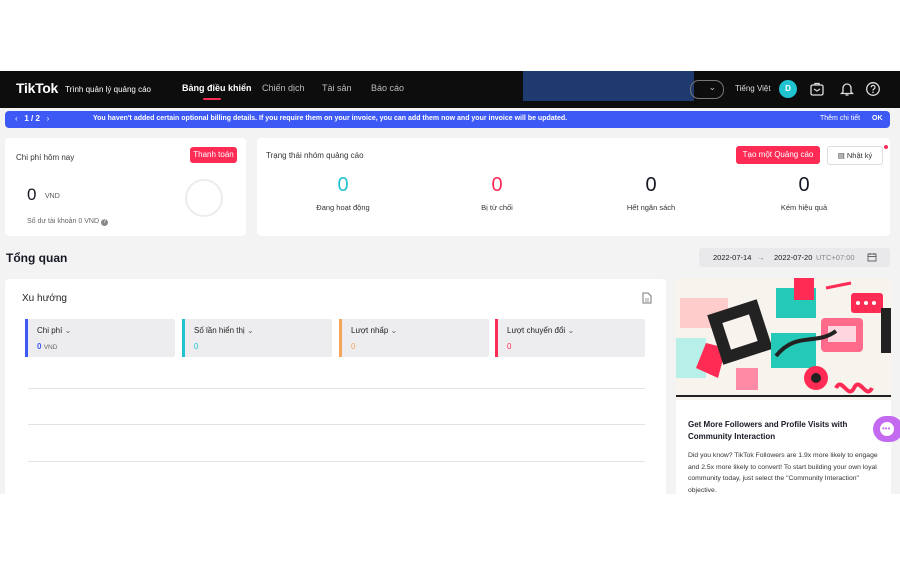  What do you see at coordinates (52, 196) in the screenshot?
I see `spend-currency: VND` at bounding box center [52, 196].